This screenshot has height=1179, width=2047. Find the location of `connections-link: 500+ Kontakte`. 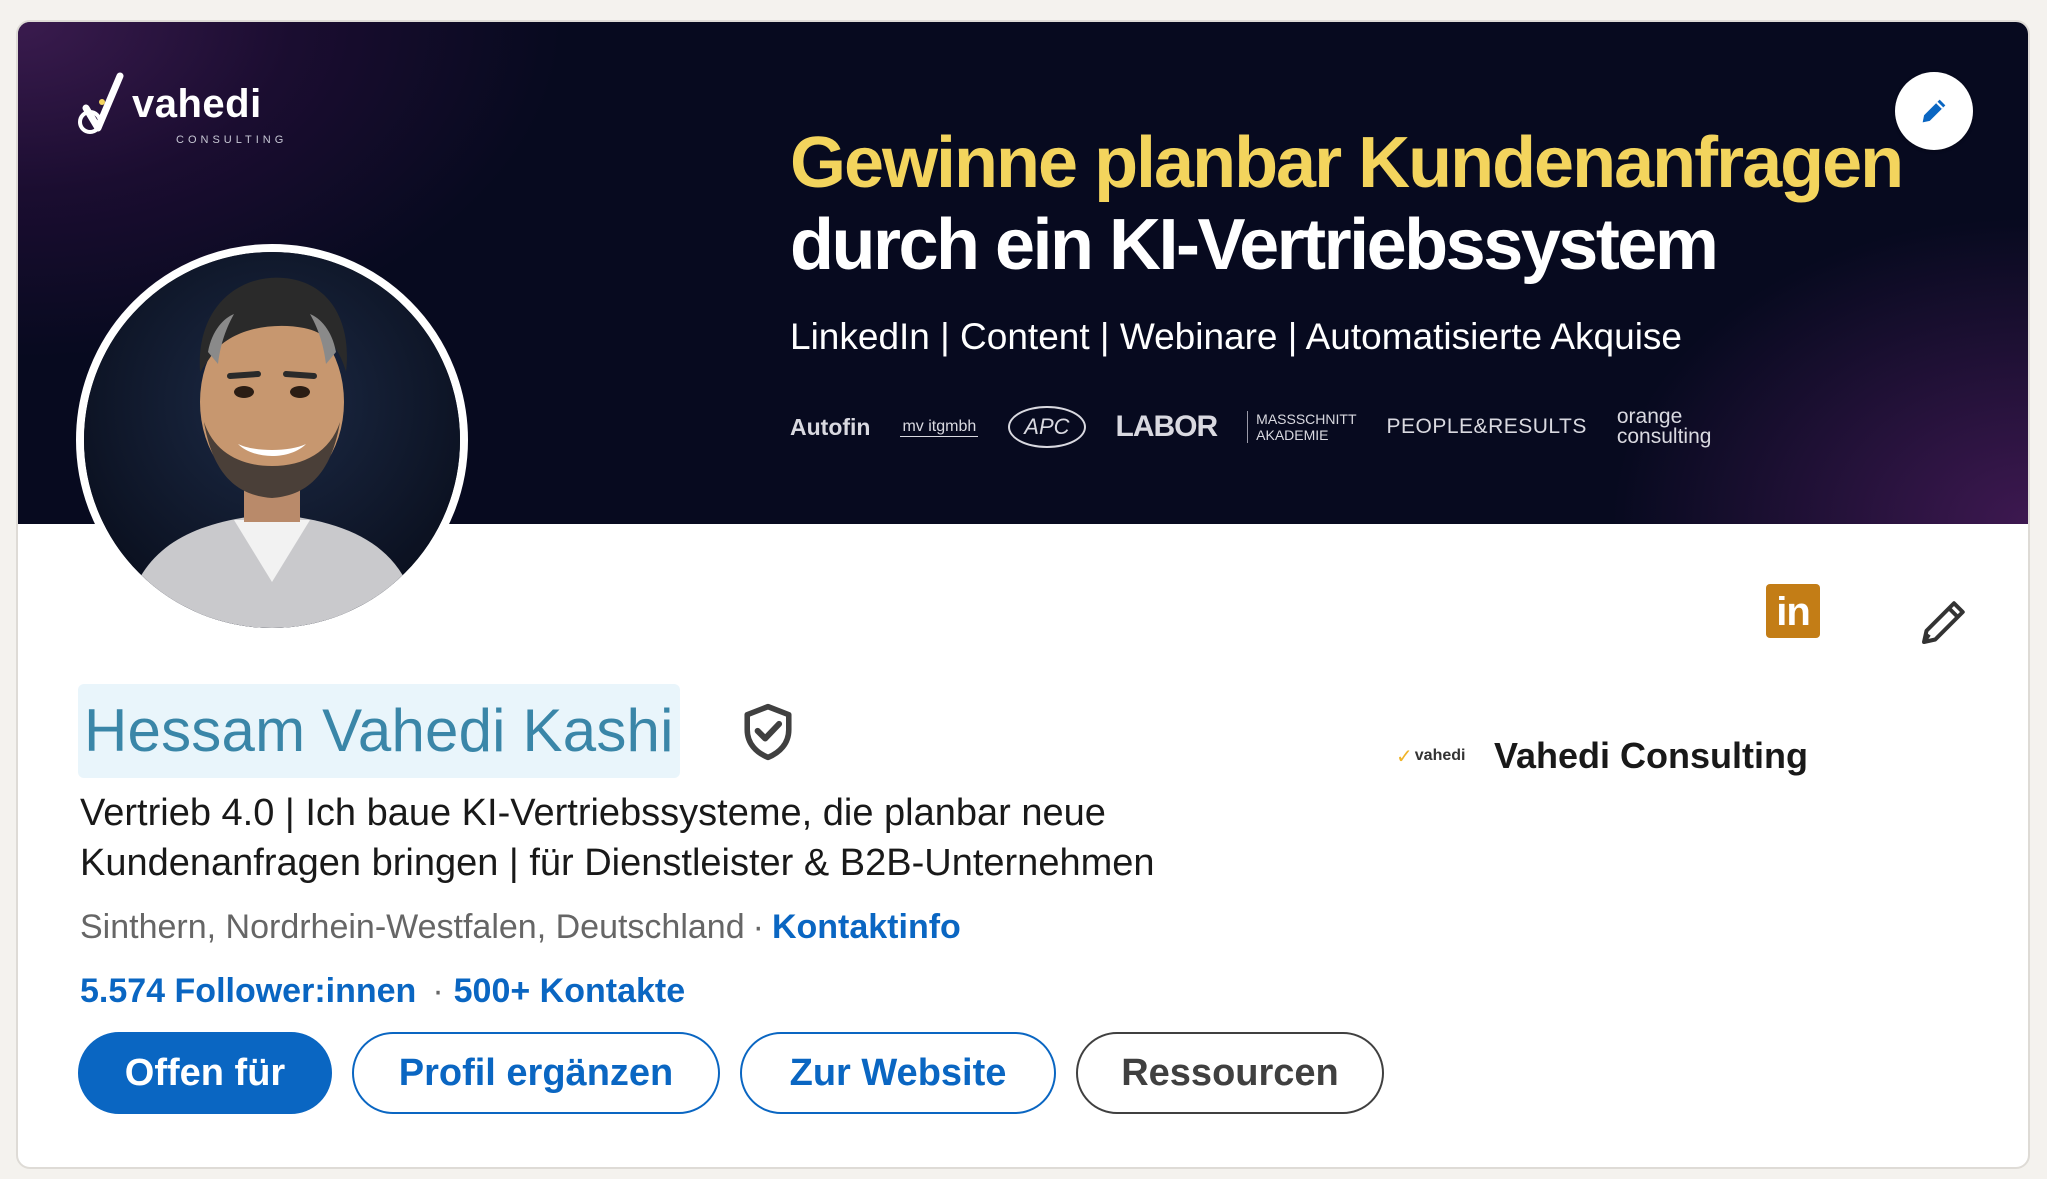

connections-link: 500+ Kontakte is located at coordinates (570, 991).